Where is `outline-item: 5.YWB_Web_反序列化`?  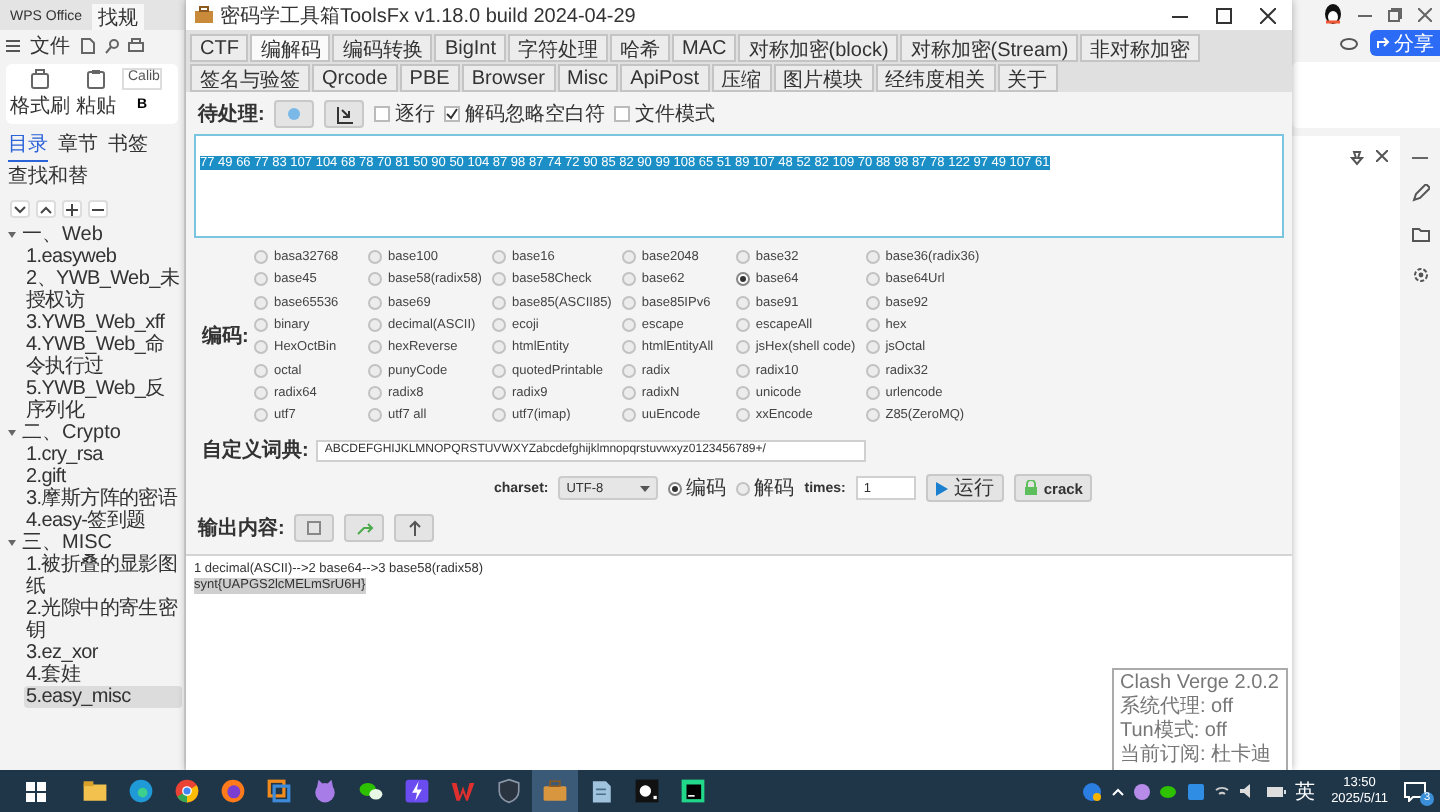
outline-item: 5.YWB_Web_反序列化 is located at coordinates (103, 400).